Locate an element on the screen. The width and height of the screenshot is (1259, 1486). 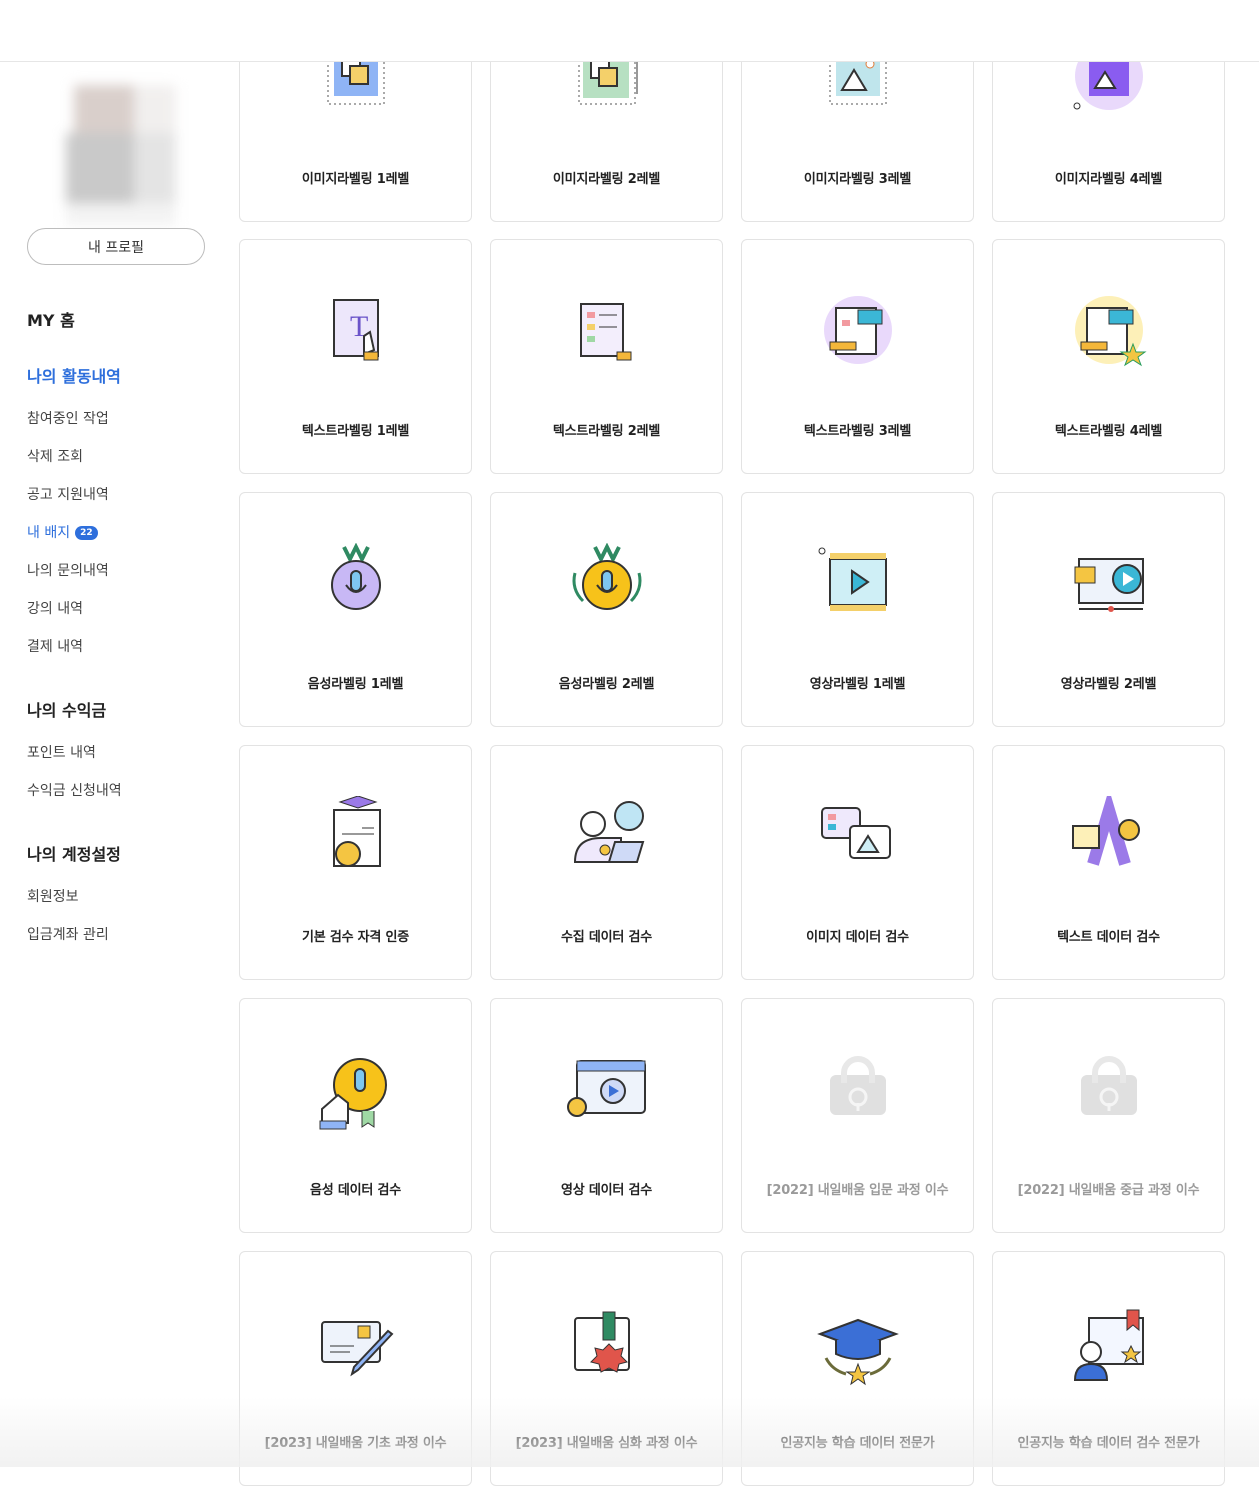
text-labeling-2-icon is located at coordinates (606, 335).